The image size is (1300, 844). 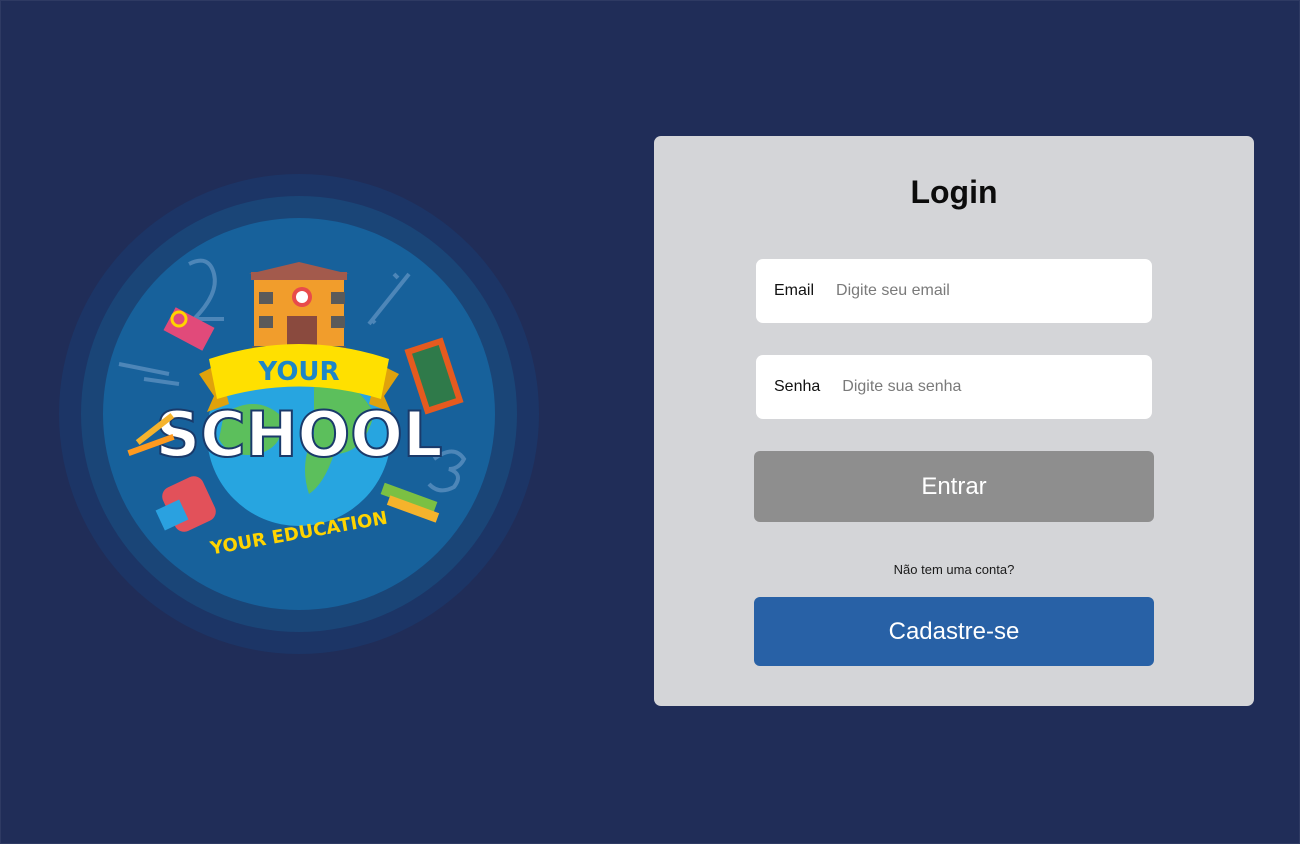 I want to click on no-account-text: Não tem uma conta?, so click(x=954, y=569).